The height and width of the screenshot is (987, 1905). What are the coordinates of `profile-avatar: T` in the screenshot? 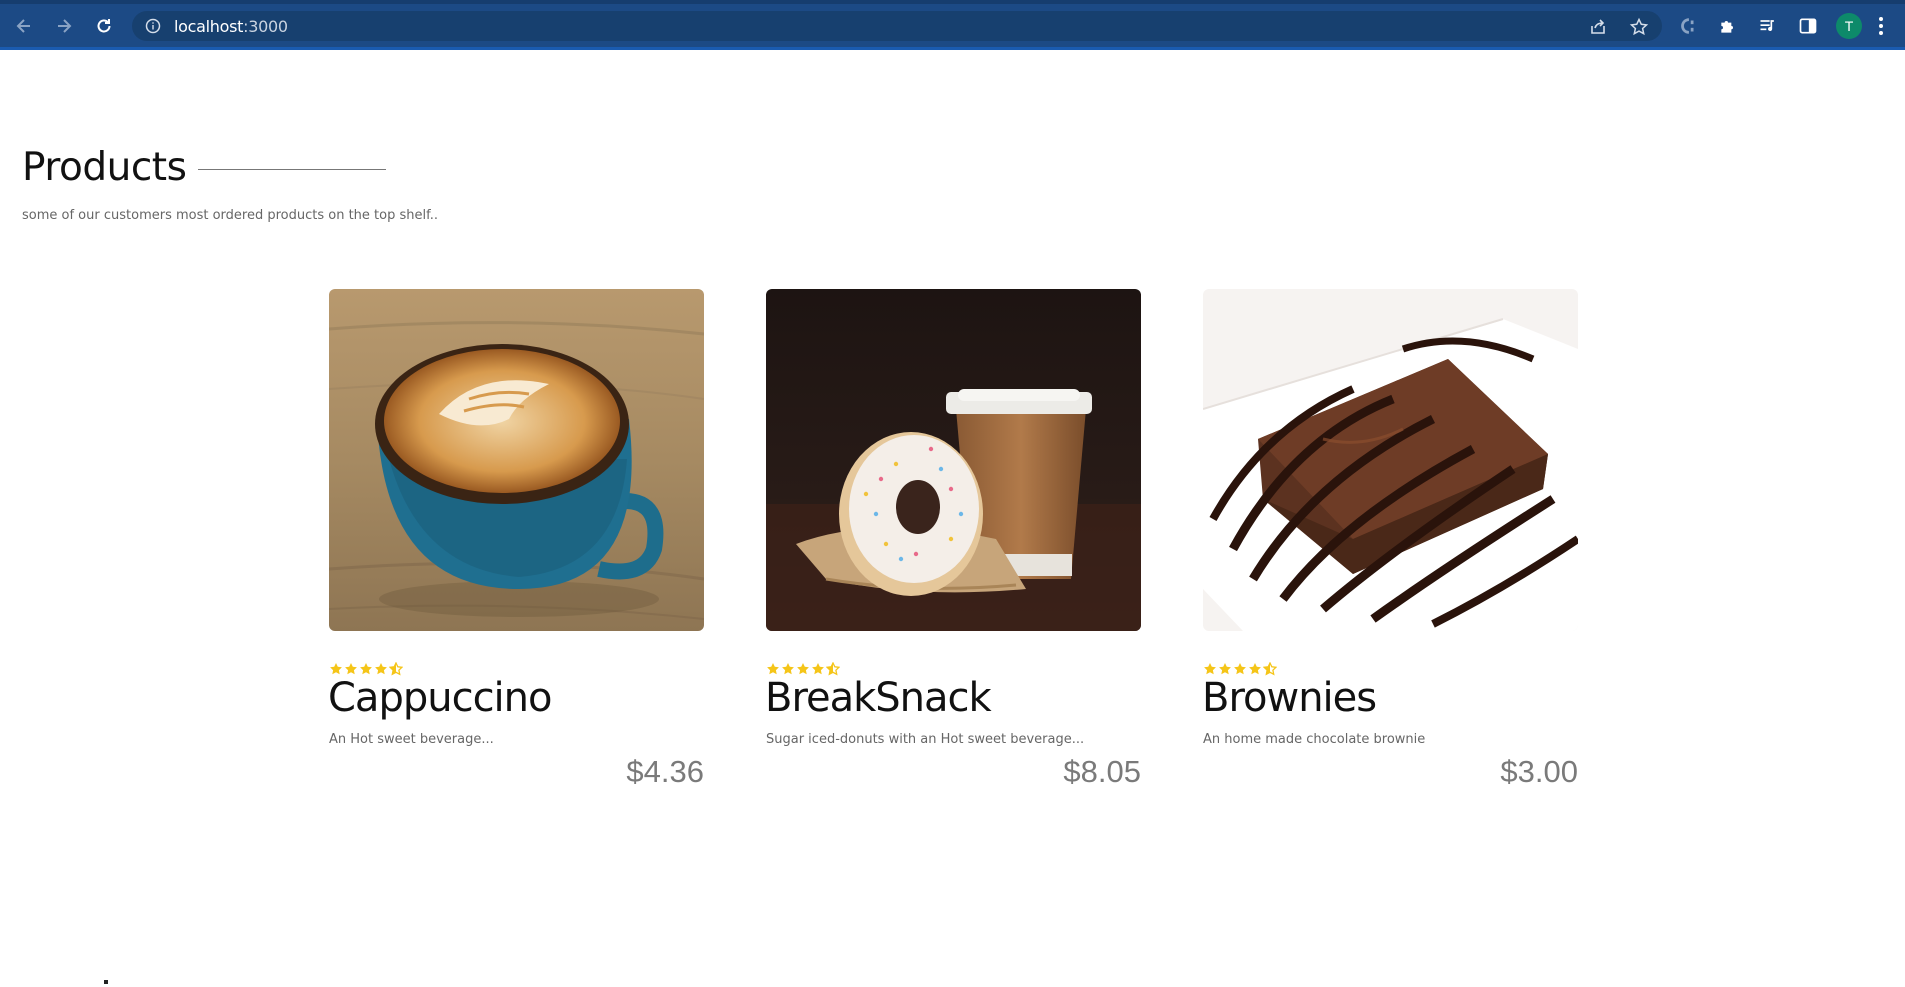 It's located at (1849, 26).